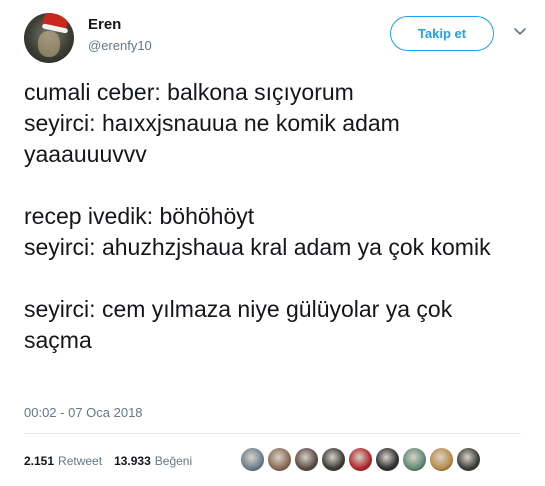 The width and height of the screenshot is (545, 486). Describe the element at coordinates (80, 461) in the screenshot. I see `retweet-label: Retweet` at that location.